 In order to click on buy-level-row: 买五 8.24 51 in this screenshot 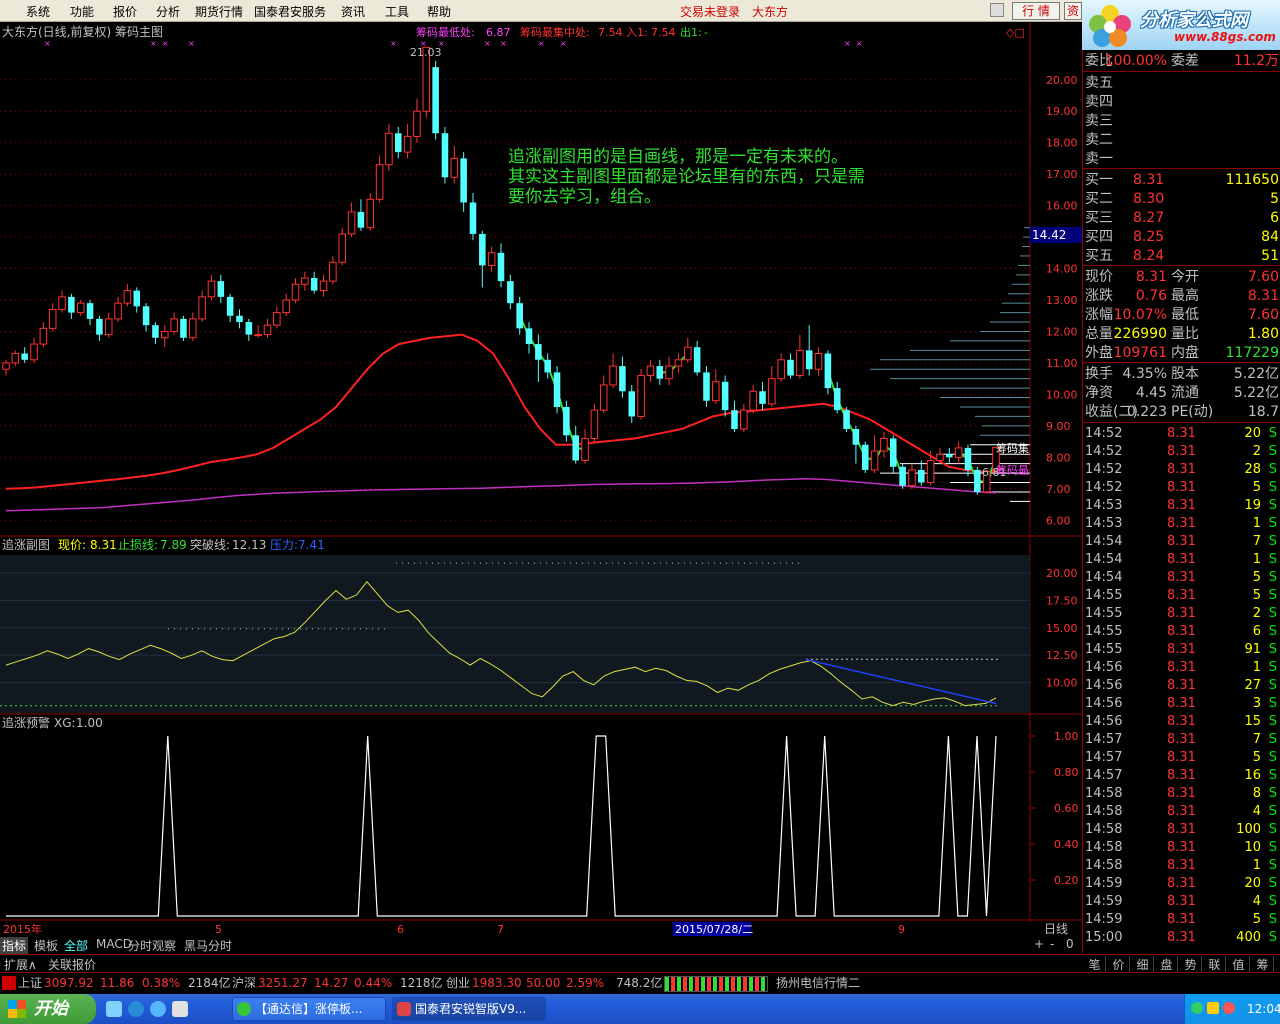, I will do `click(1182, 256)`.